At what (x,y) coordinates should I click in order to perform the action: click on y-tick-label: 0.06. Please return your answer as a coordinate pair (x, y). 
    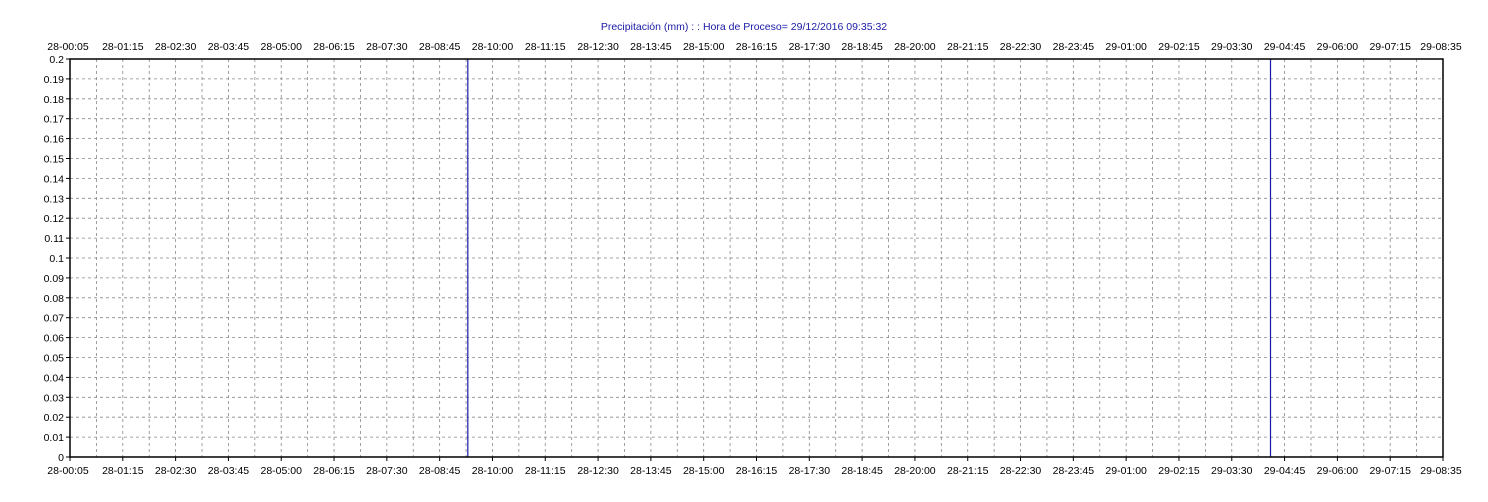
    Looking at the image, I should click on (54, 339).